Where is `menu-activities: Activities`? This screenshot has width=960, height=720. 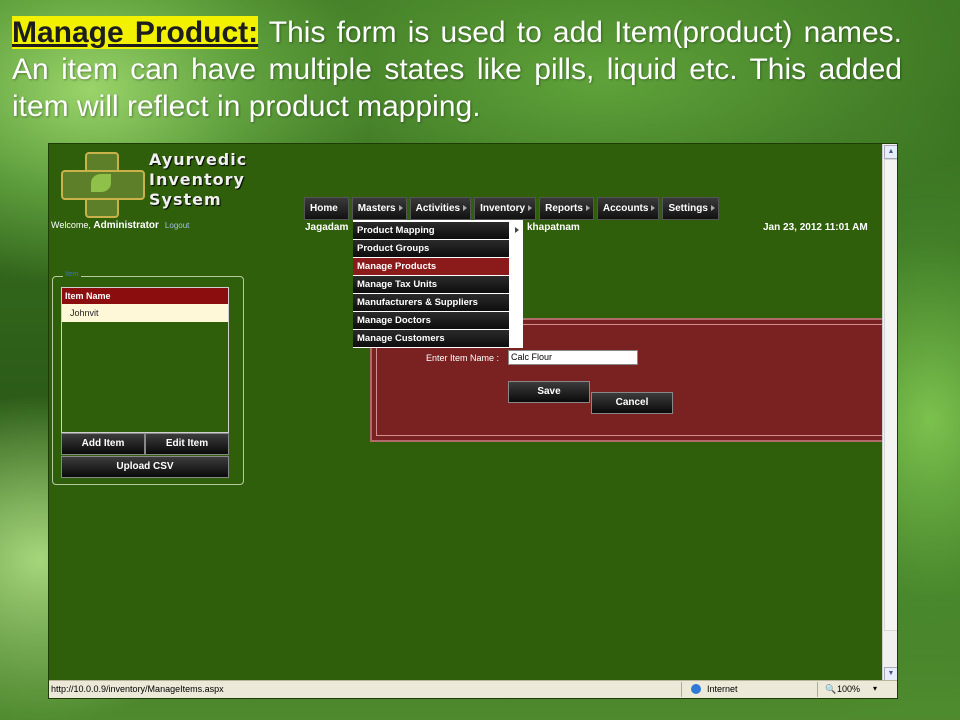 menu-activities: Activities is located at coordinates (440, 208).